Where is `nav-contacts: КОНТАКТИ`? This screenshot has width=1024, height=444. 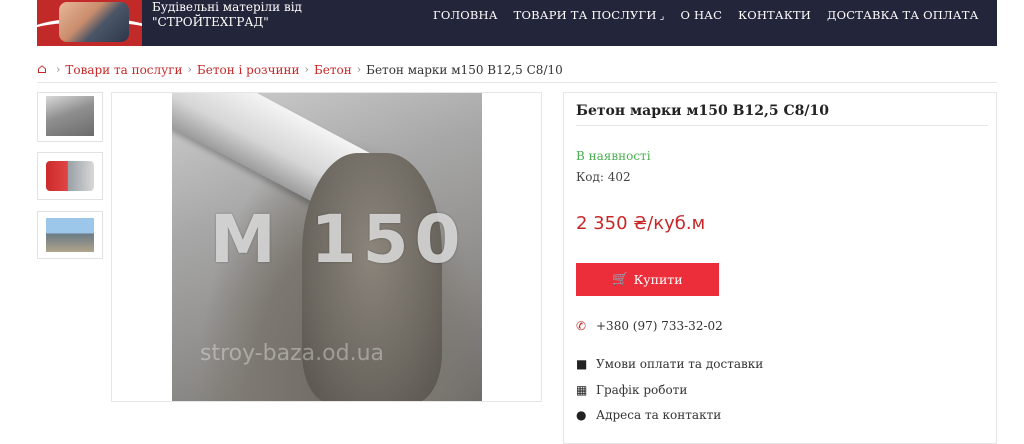 nav-contacts: КОНТАКТИ is located at coordinates (774, 16).